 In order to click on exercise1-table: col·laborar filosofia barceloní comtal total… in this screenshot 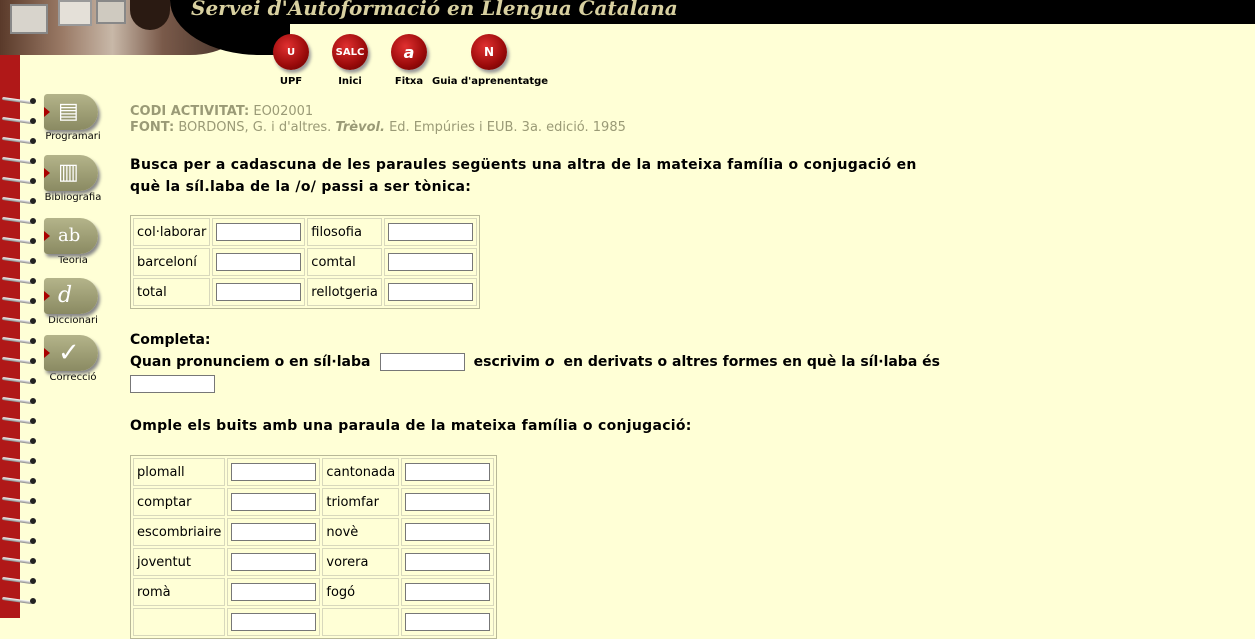, I will do `click(305, 262)`.